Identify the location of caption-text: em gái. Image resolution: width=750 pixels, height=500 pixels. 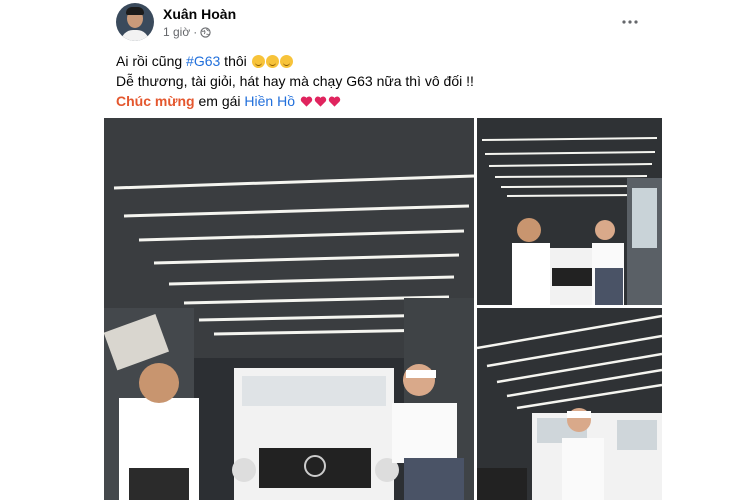
(219, 101).